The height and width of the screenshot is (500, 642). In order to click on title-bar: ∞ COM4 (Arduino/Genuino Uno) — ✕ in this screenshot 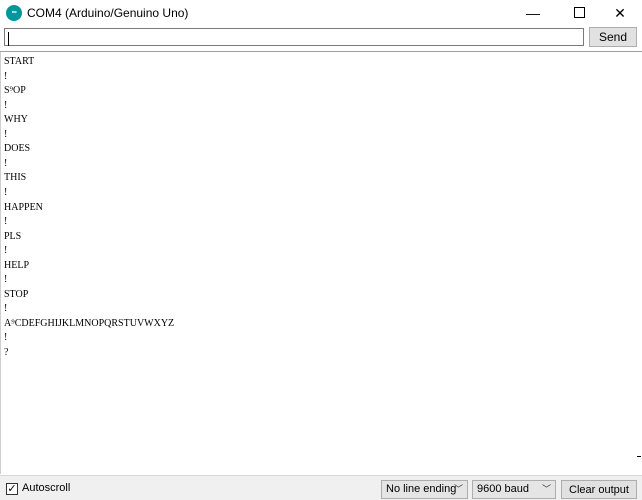, I will do `click(321, 13)`.